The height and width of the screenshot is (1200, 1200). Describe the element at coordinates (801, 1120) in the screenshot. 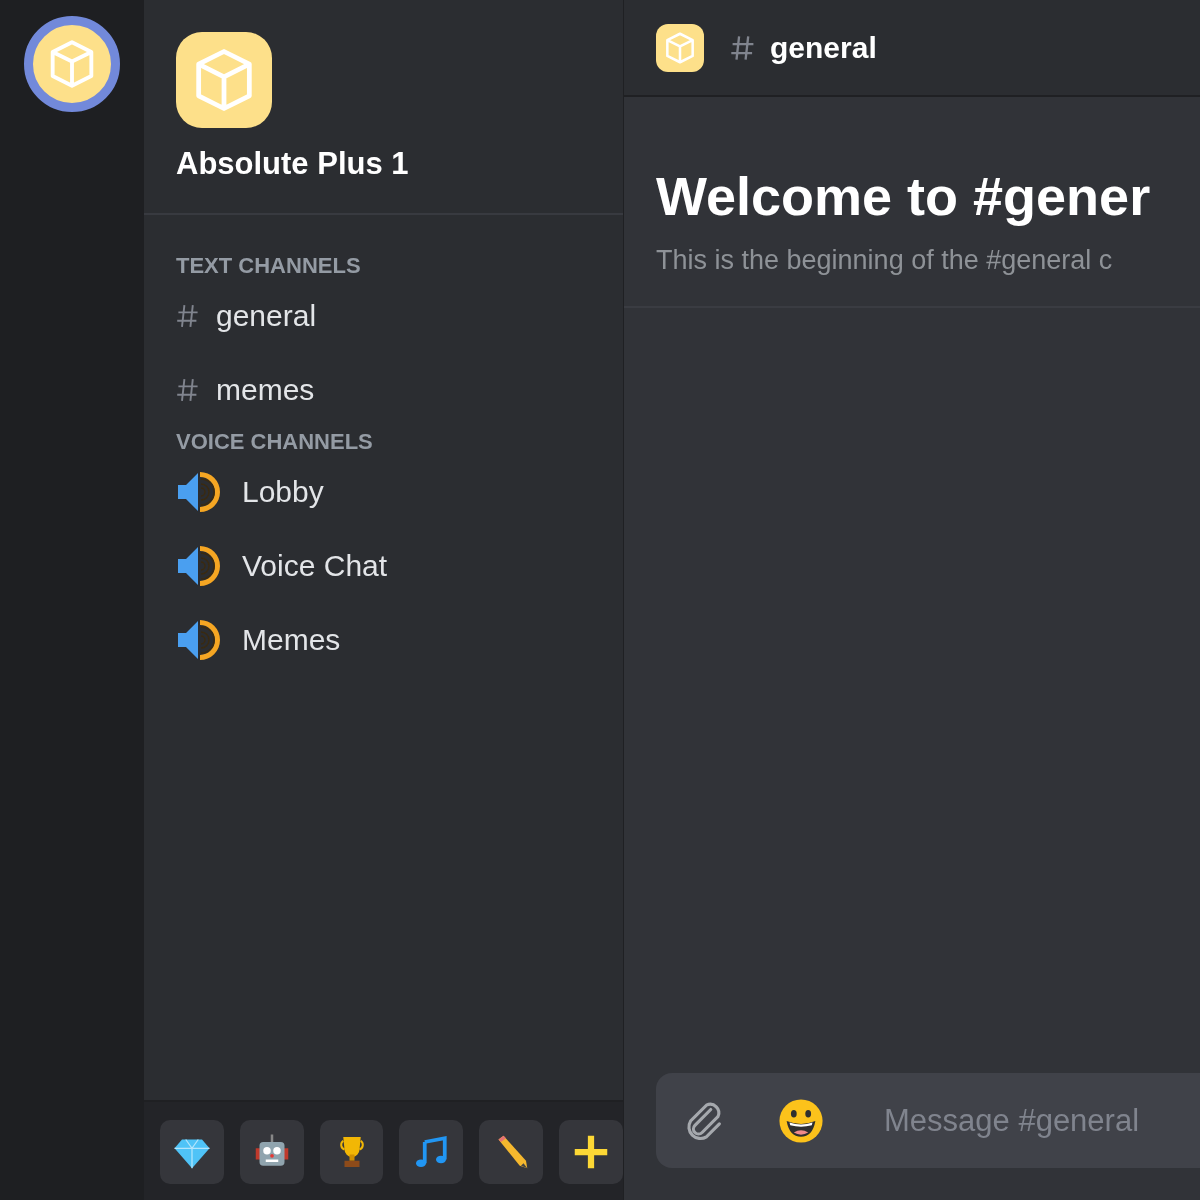

I see `smiley-icon` at that location.